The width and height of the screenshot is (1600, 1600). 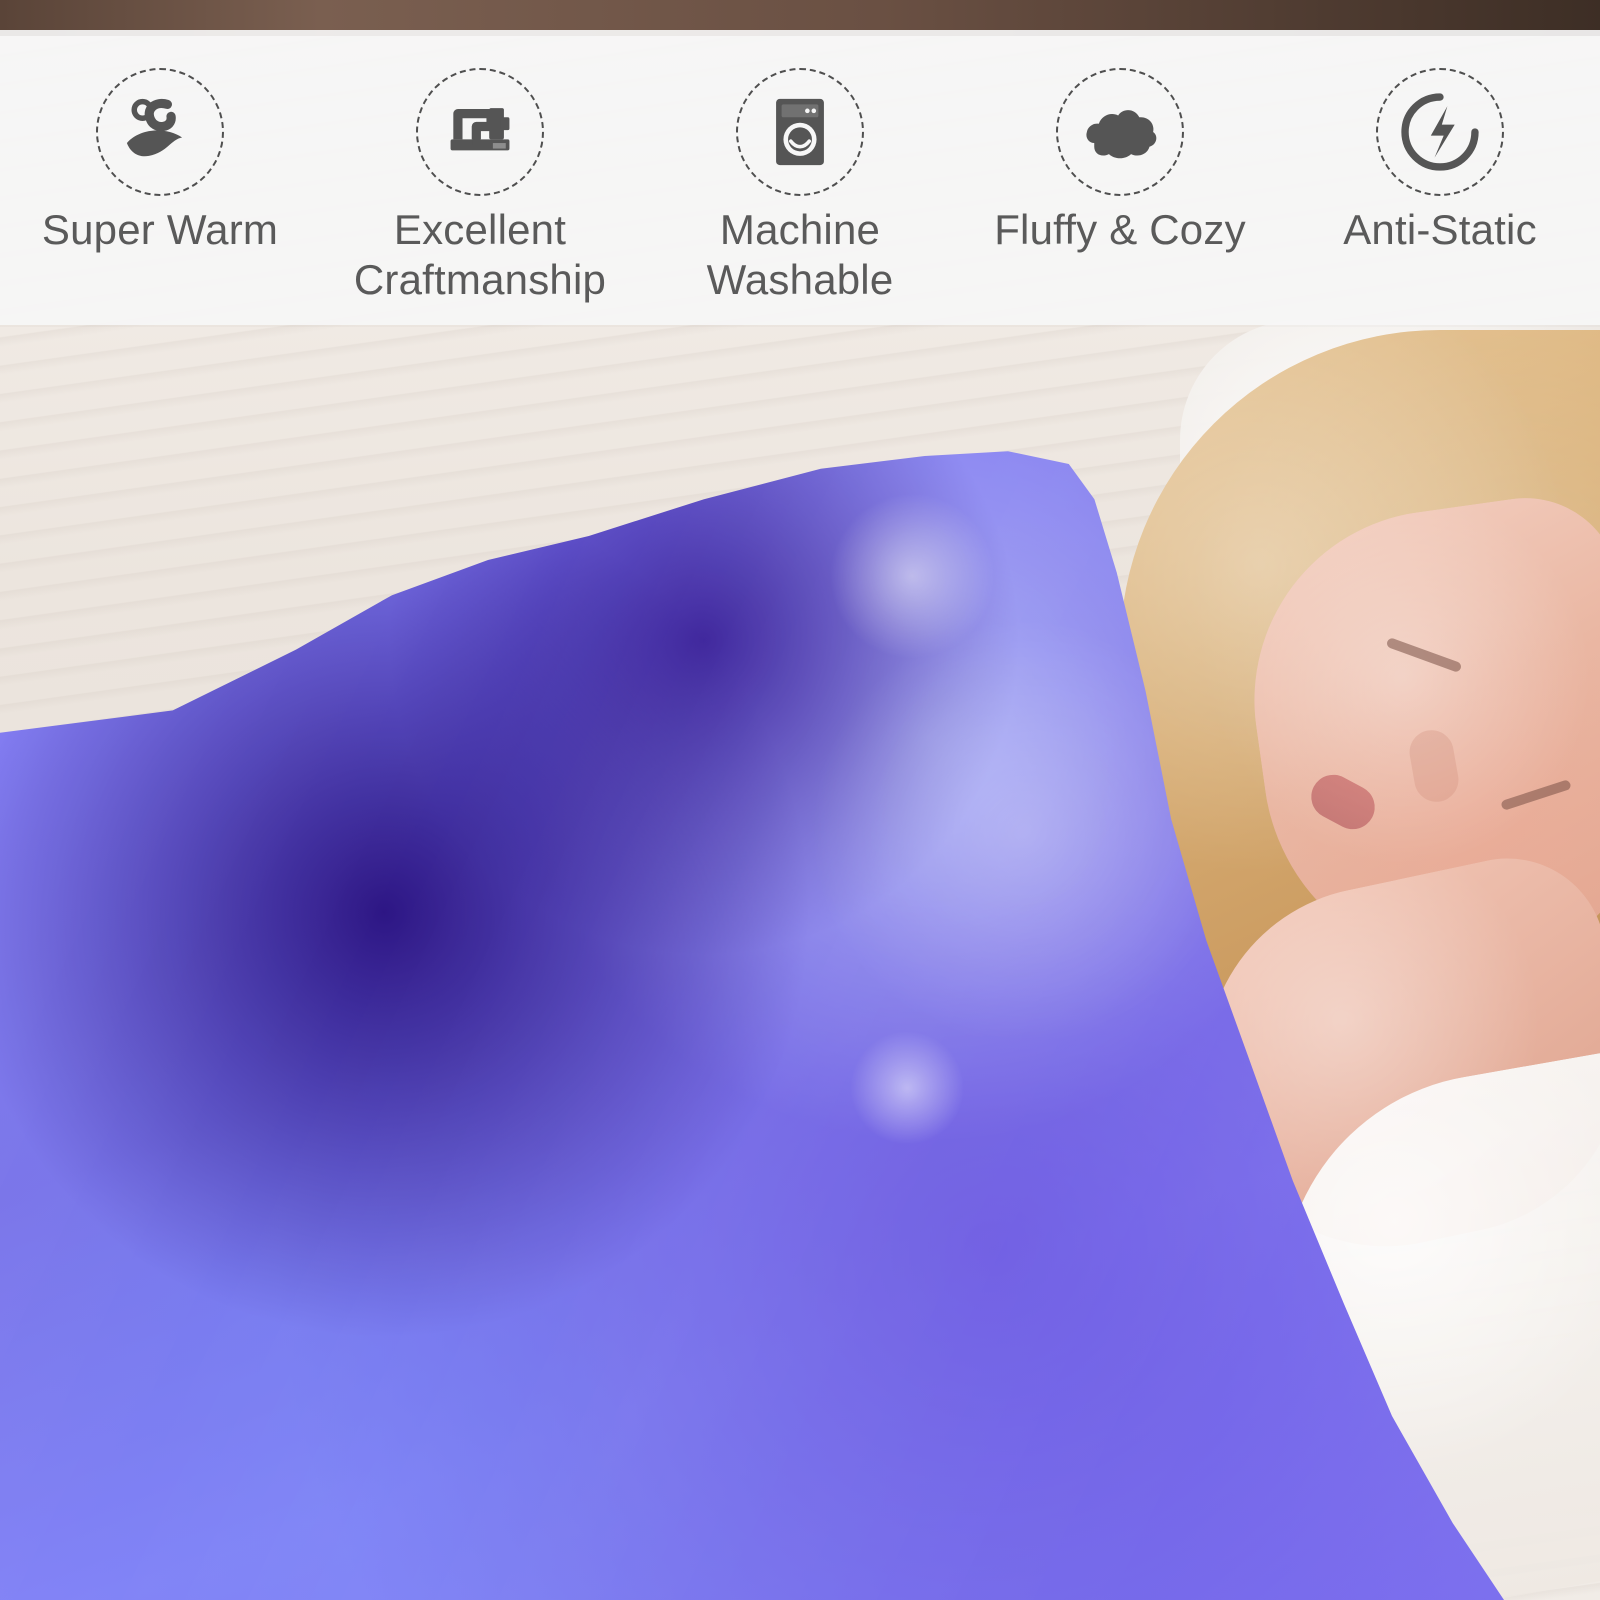 I want to click on feature-anti-static: Anti-Static, so click(x=1440, y=177).